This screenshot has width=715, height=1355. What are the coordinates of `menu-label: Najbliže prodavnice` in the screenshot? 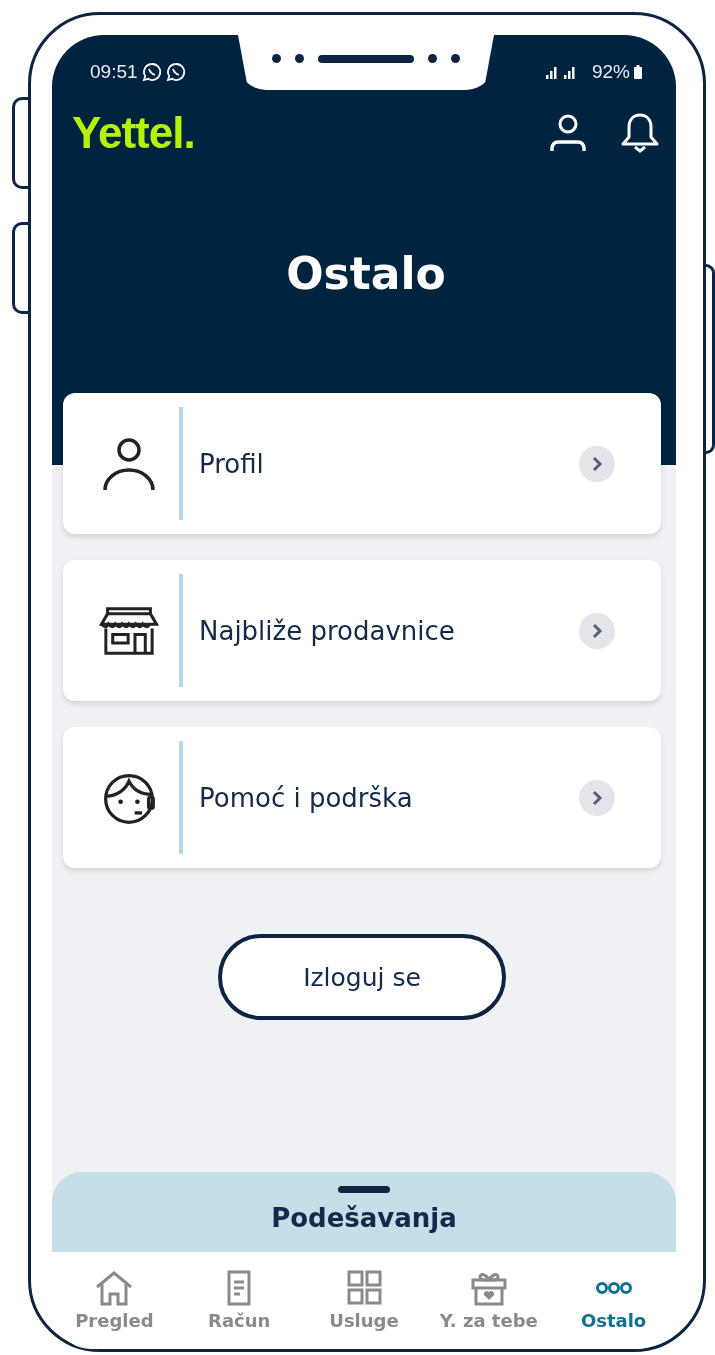 It's located at (327, 630).